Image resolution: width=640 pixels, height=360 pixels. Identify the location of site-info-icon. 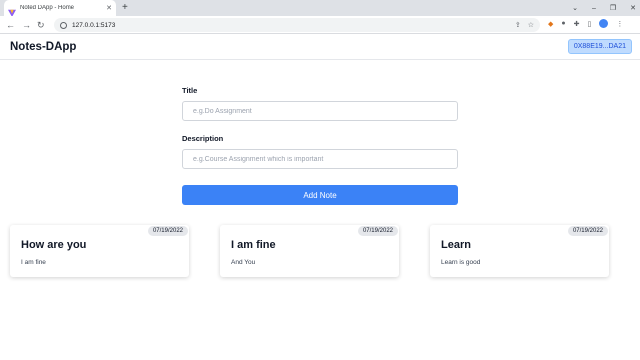
(63, 25).